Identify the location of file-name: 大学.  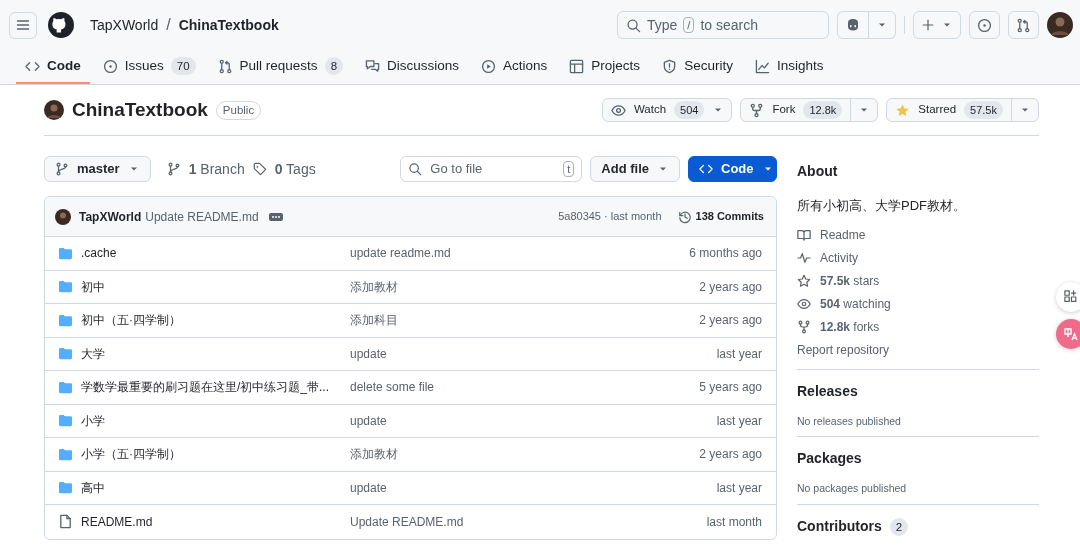
(93, 353).